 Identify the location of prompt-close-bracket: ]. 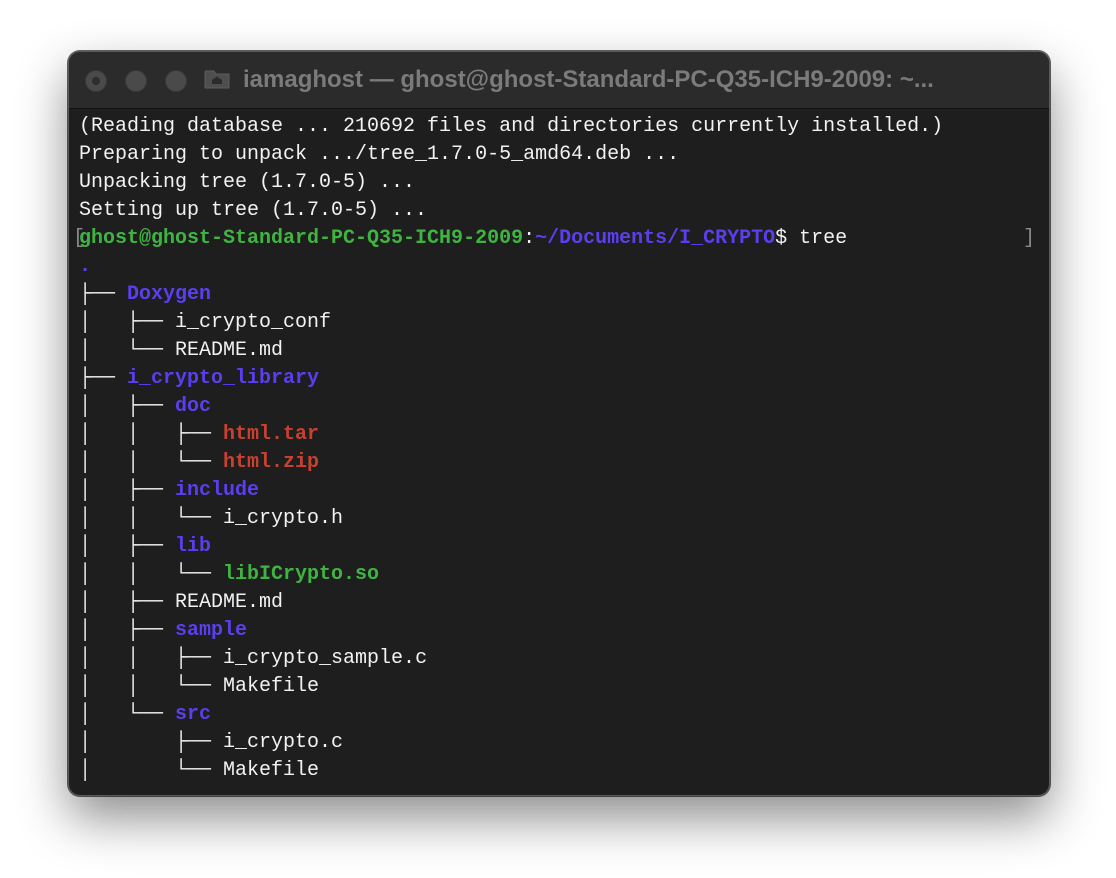
(1028, 238).